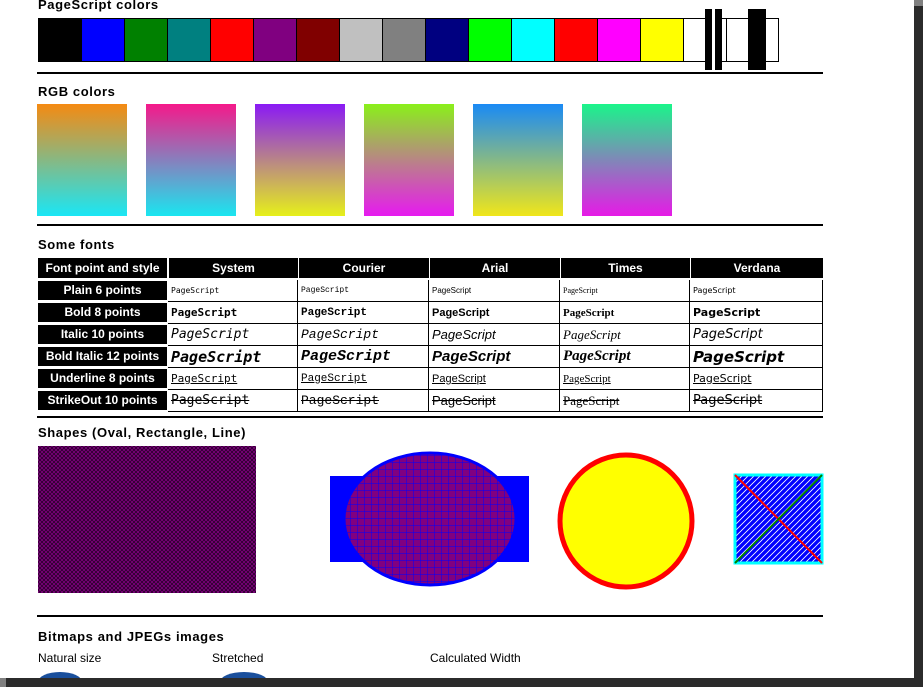  I want to click on section-divider, so click(430, 616).